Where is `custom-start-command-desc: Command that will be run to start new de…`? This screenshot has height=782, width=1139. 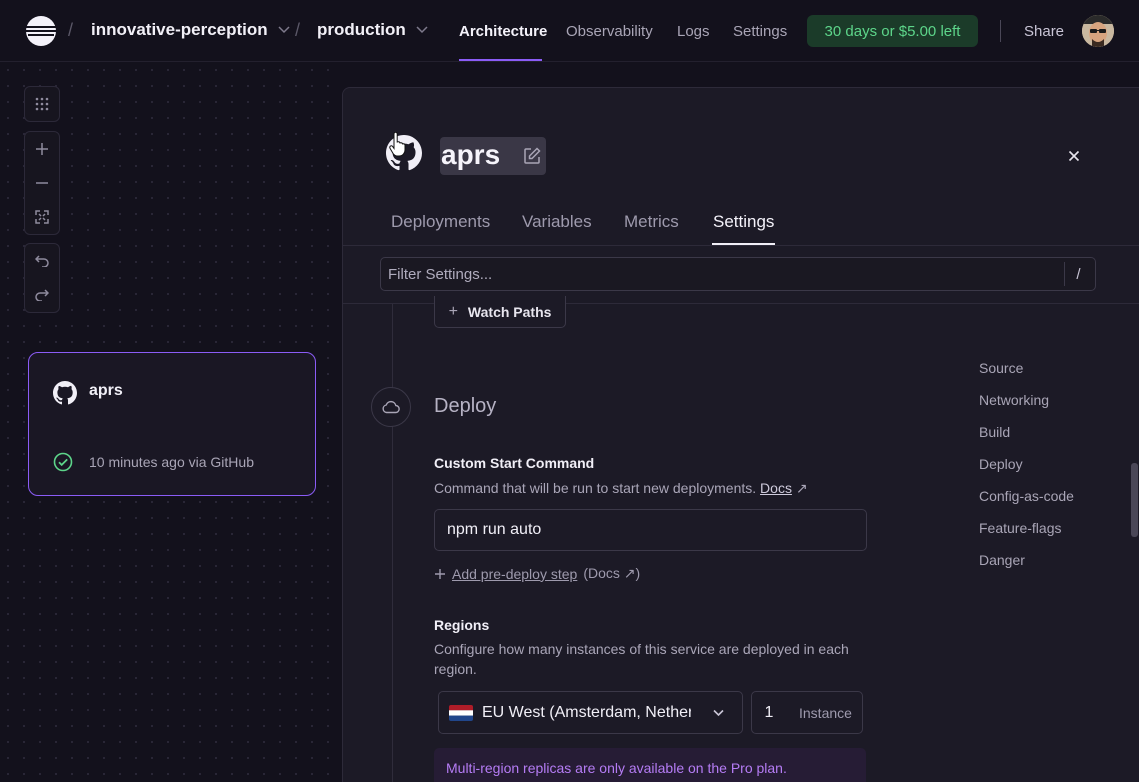
custom-start-command-desc: Command that will be run to start new de… is located at coordinates (621, 488).